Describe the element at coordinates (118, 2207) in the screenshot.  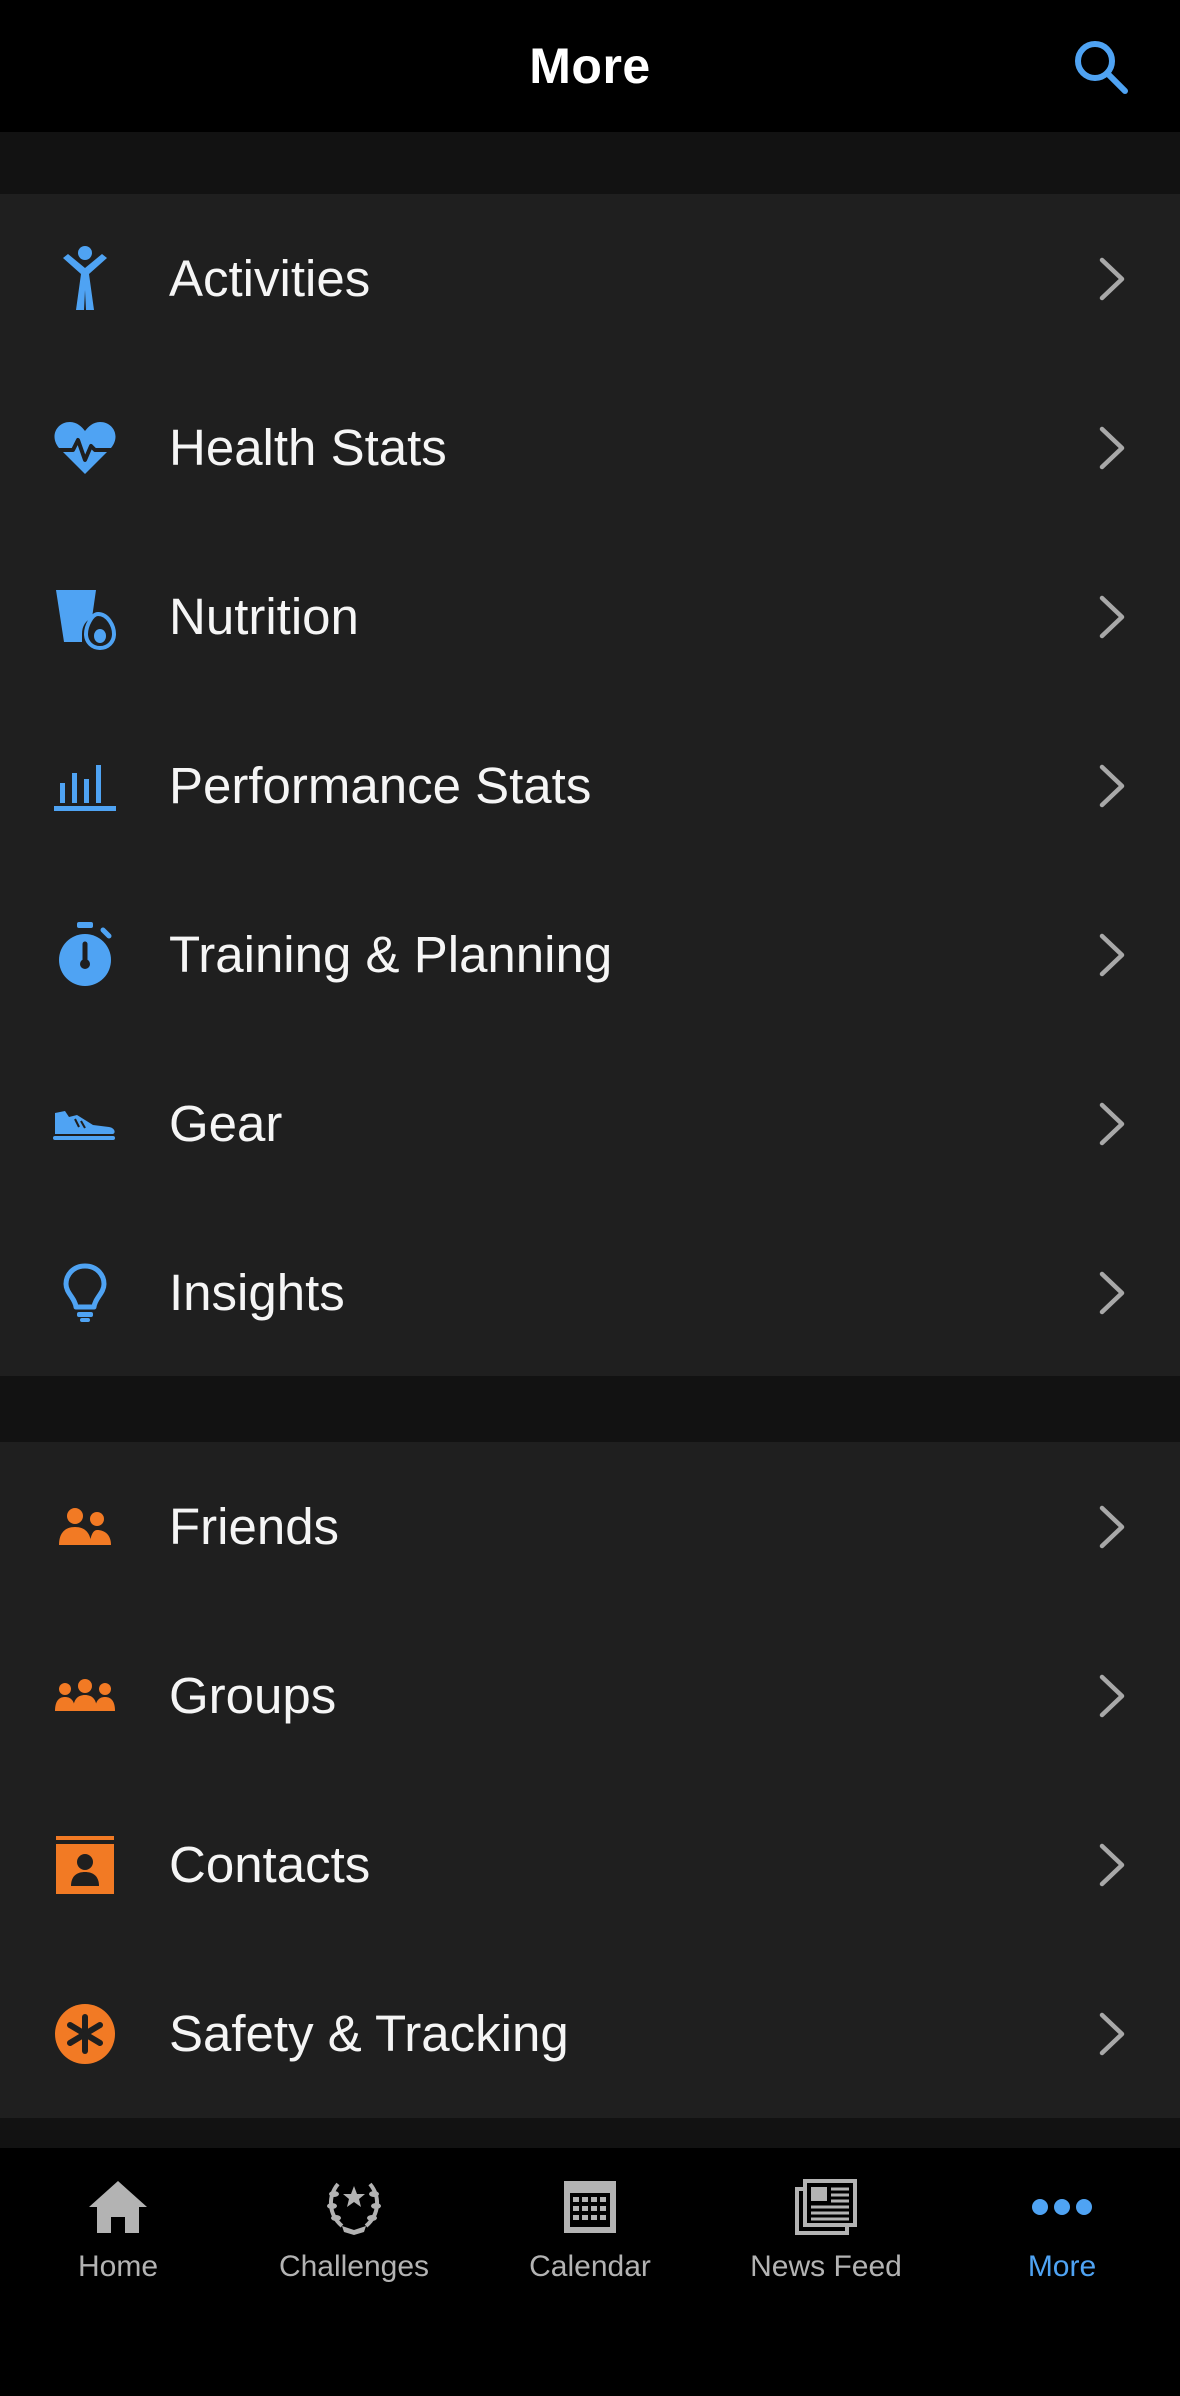
I see `home-icon` at that location.